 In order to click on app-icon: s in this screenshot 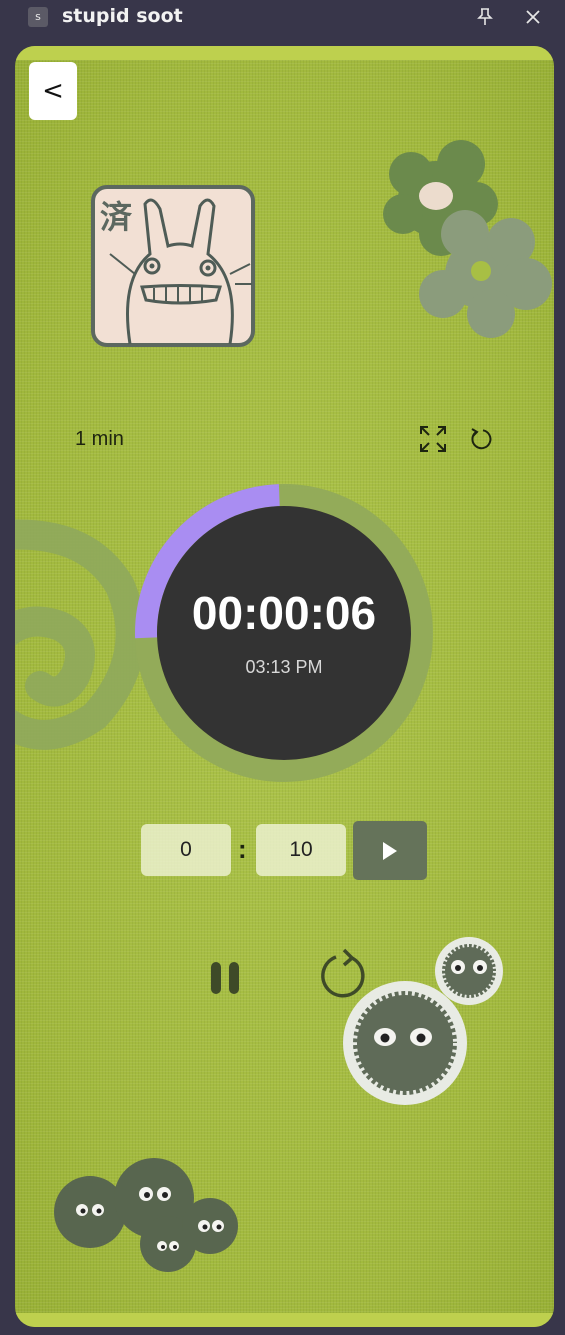, I will do `click(38, 17)`.